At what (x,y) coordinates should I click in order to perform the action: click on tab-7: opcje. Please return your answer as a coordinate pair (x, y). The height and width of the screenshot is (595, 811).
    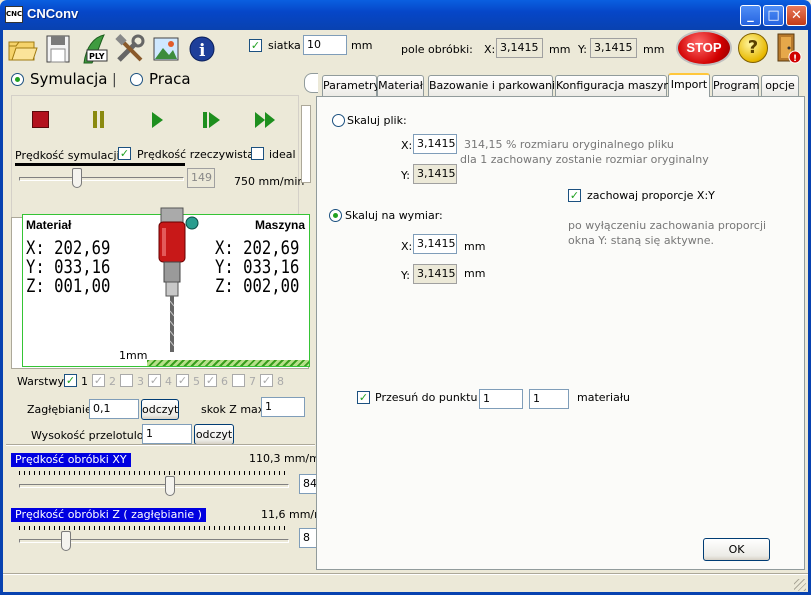
    Looking at the image, I should click on (780, 85).